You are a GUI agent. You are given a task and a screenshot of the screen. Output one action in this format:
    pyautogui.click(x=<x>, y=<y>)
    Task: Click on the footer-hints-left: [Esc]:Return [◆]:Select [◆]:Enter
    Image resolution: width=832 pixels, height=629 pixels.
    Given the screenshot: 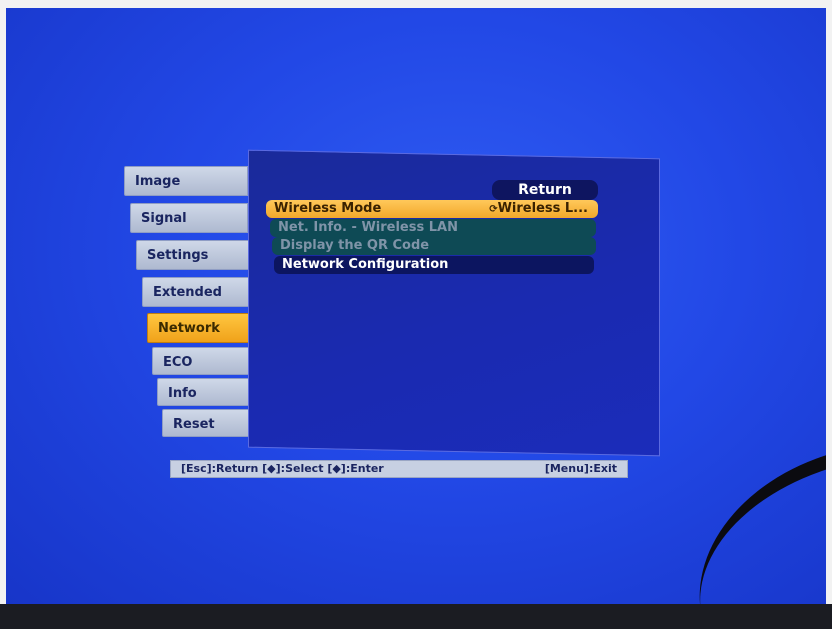 What is the action you would take?
    pyautogui.click(x=282, y=469)
    